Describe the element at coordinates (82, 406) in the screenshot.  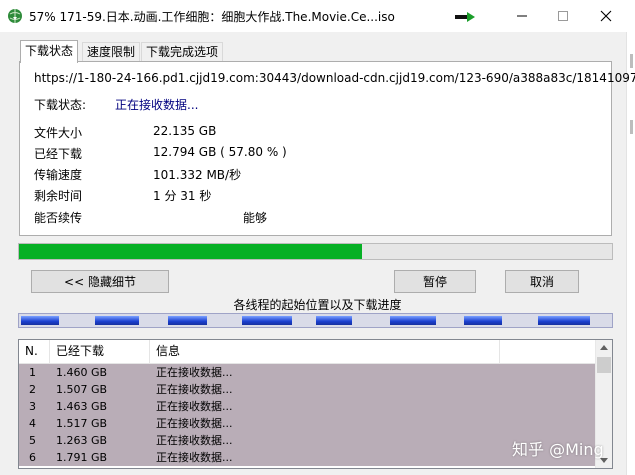
I see `thread-downloaded: 1.463 GB` at that location.